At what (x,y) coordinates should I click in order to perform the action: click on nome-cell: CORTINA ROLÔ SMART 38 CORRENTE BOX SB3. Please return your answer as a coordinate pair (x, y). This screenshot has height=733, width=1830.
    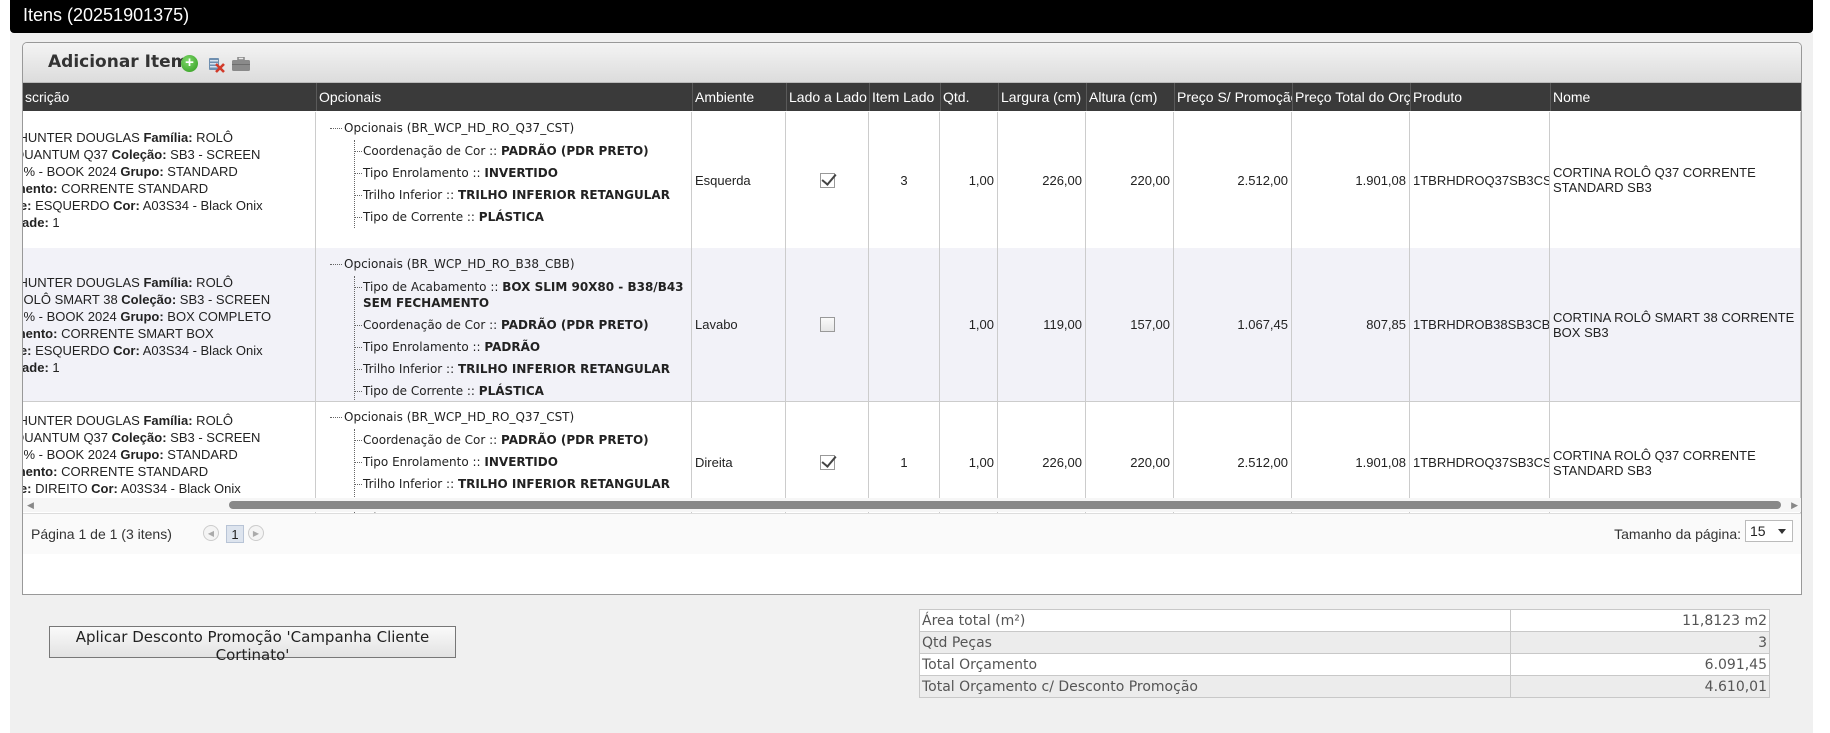
    Looking at the image, I should click on (1675, 324).